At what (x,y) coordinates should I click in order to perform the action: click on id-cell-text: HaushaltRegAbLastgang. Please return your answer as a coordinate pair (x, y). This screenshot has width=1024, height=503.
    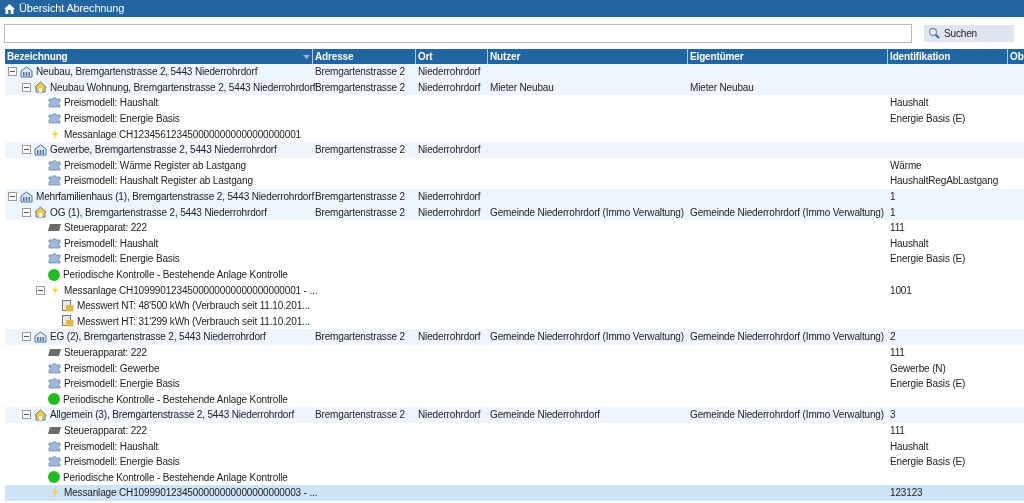
    Looking at the image, I should click on (944, 181).